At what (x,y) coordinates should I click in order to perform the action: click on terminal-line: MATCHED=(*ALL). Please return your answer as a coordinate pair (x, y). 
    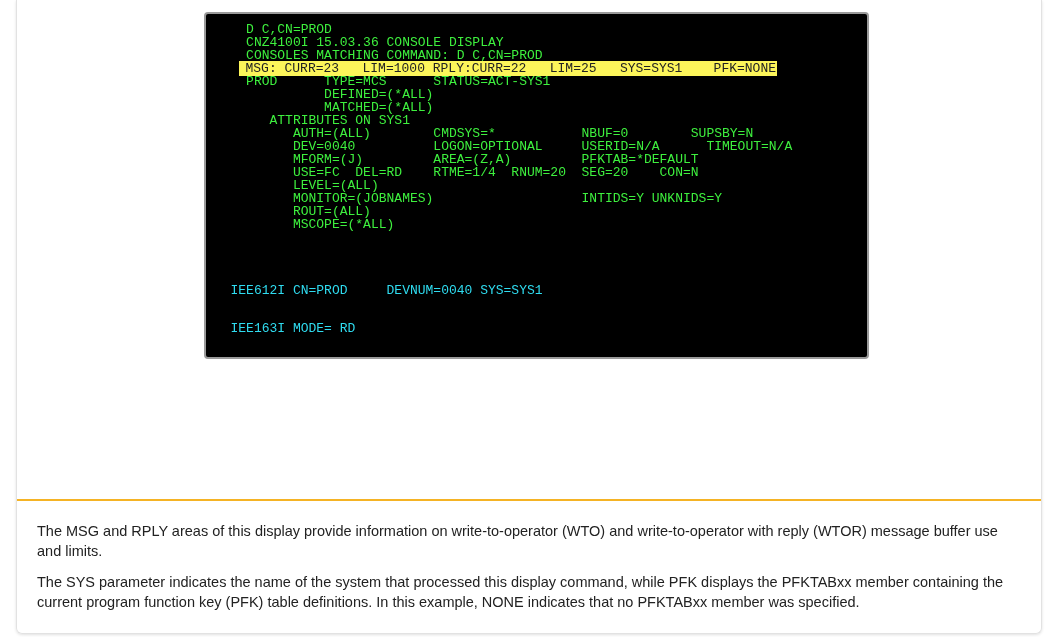
    Looking at the image, I should click on (378, 107).